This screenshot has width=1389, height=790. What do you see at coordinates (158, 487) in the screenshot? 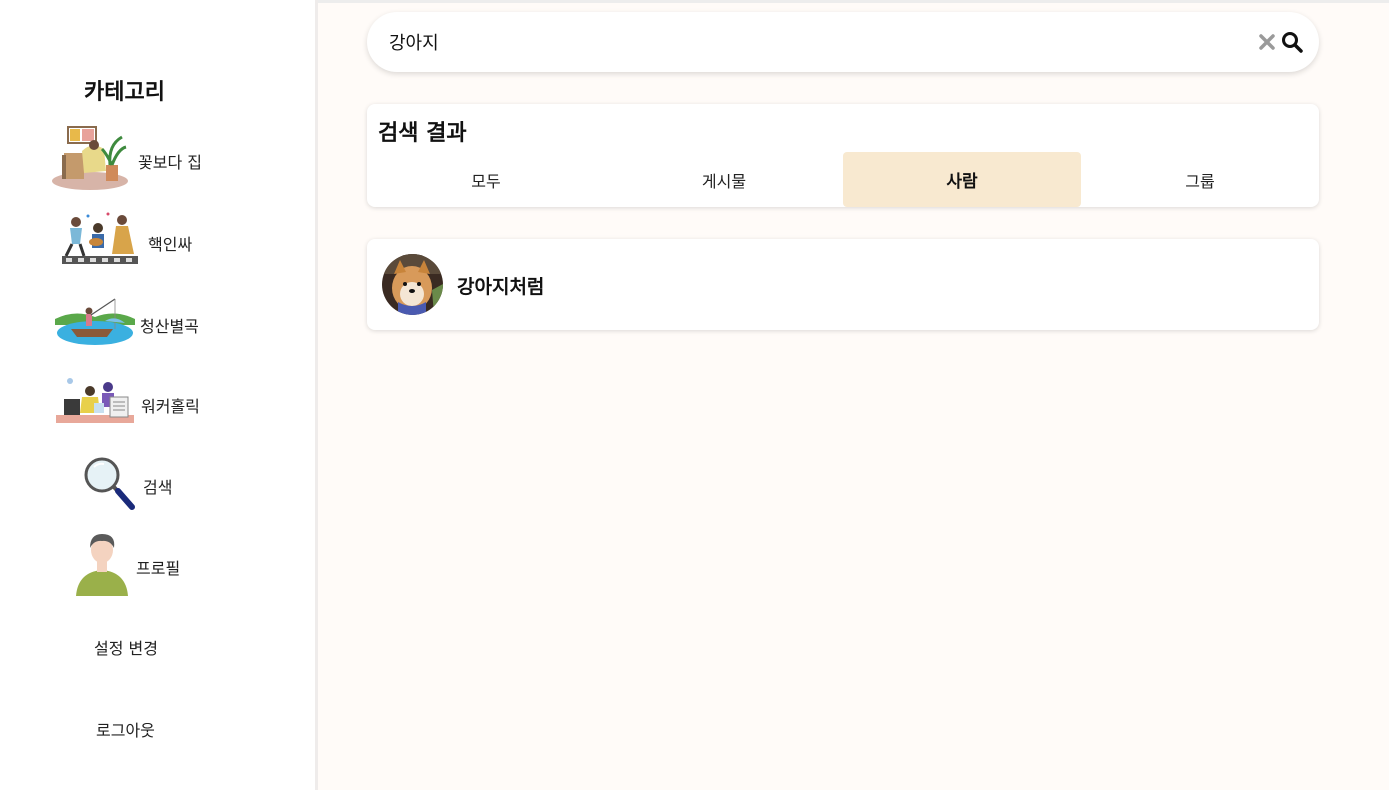
I see `sidebar-item-label: 검색` at bounding box center [158, 487].